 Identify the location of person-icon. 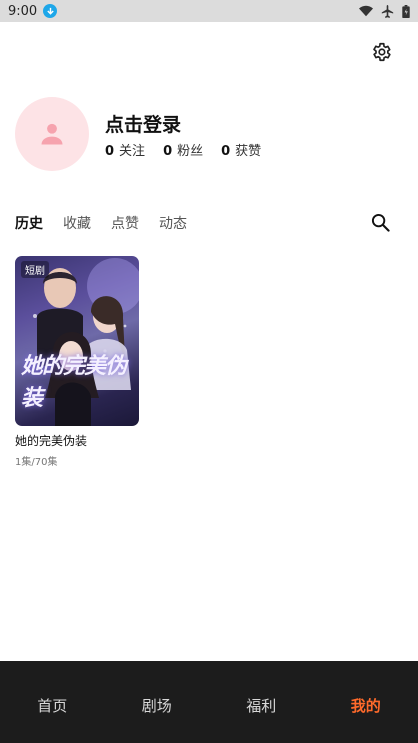
(52, 134).